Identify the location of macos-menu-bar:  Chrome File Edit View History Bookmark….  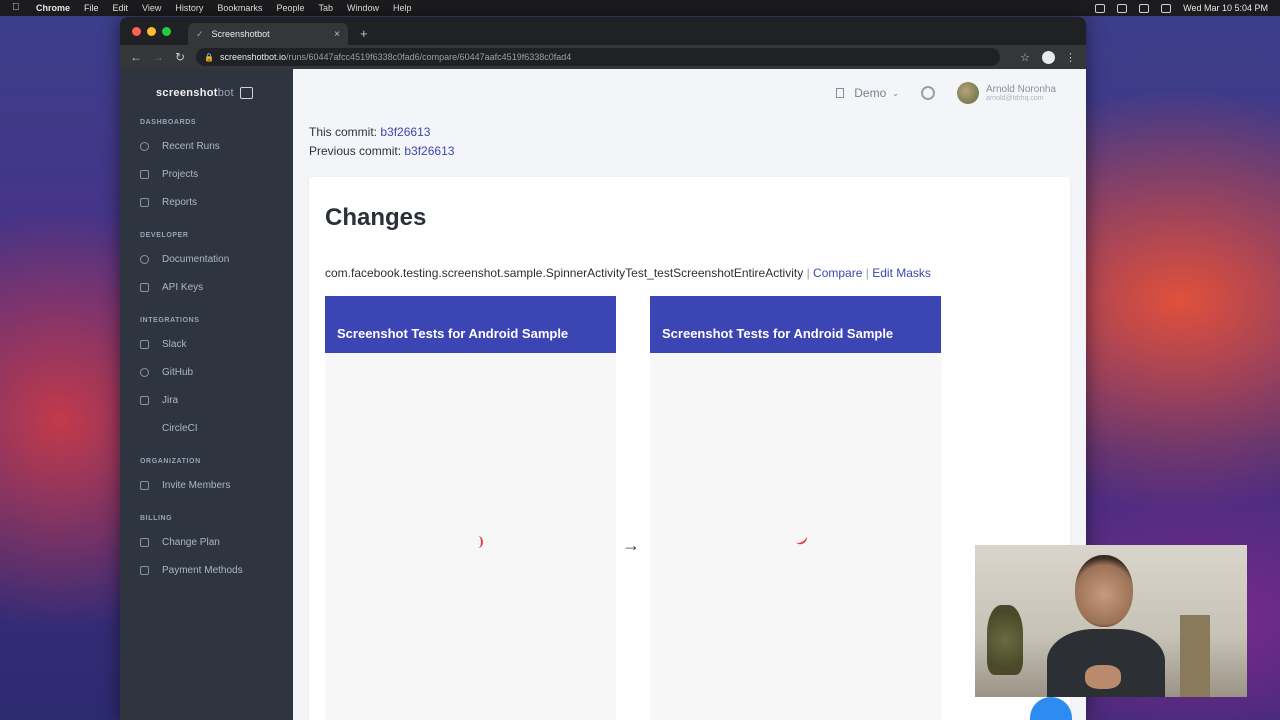
(640, 8).